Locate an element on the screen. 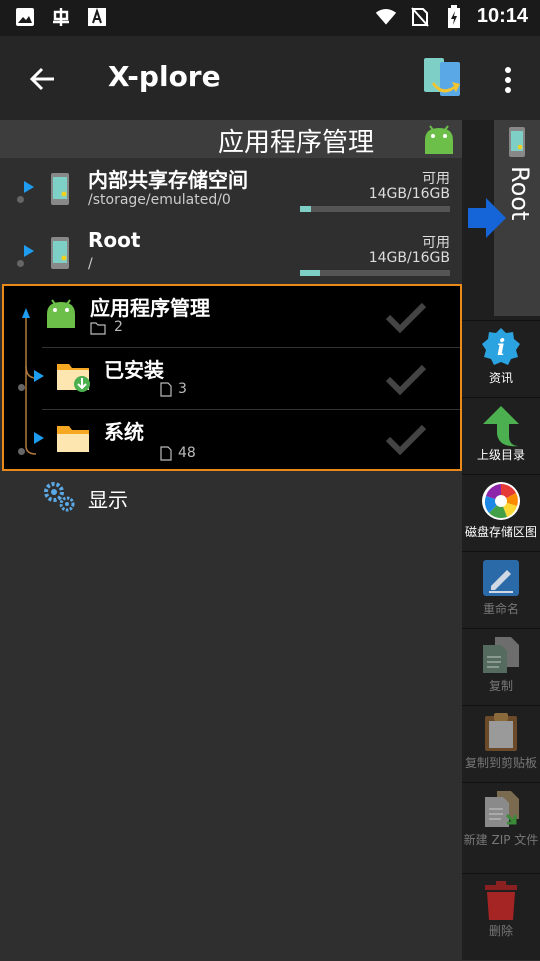  storage-name: 内部共享存储空间 is located at coordinates (168, 180).